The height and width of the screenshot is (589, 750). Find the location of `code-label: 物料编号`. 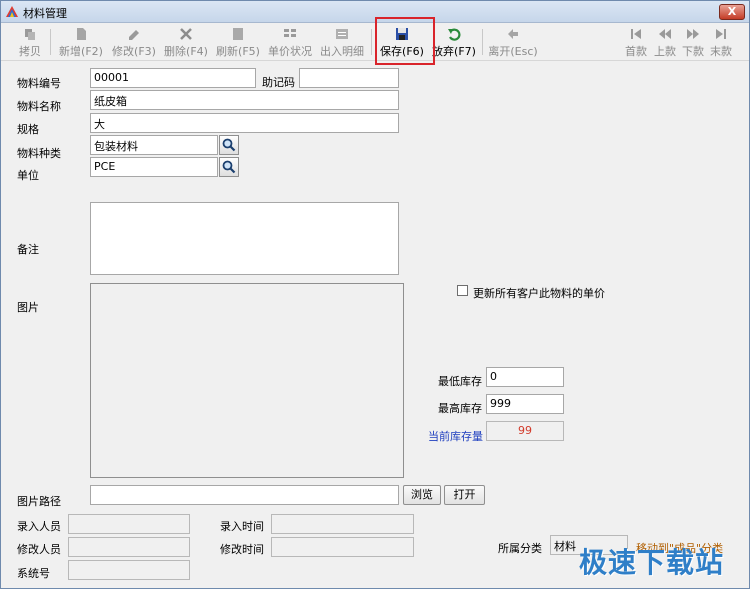

code-label: 物料编号 is located at coordinates (39, 83).